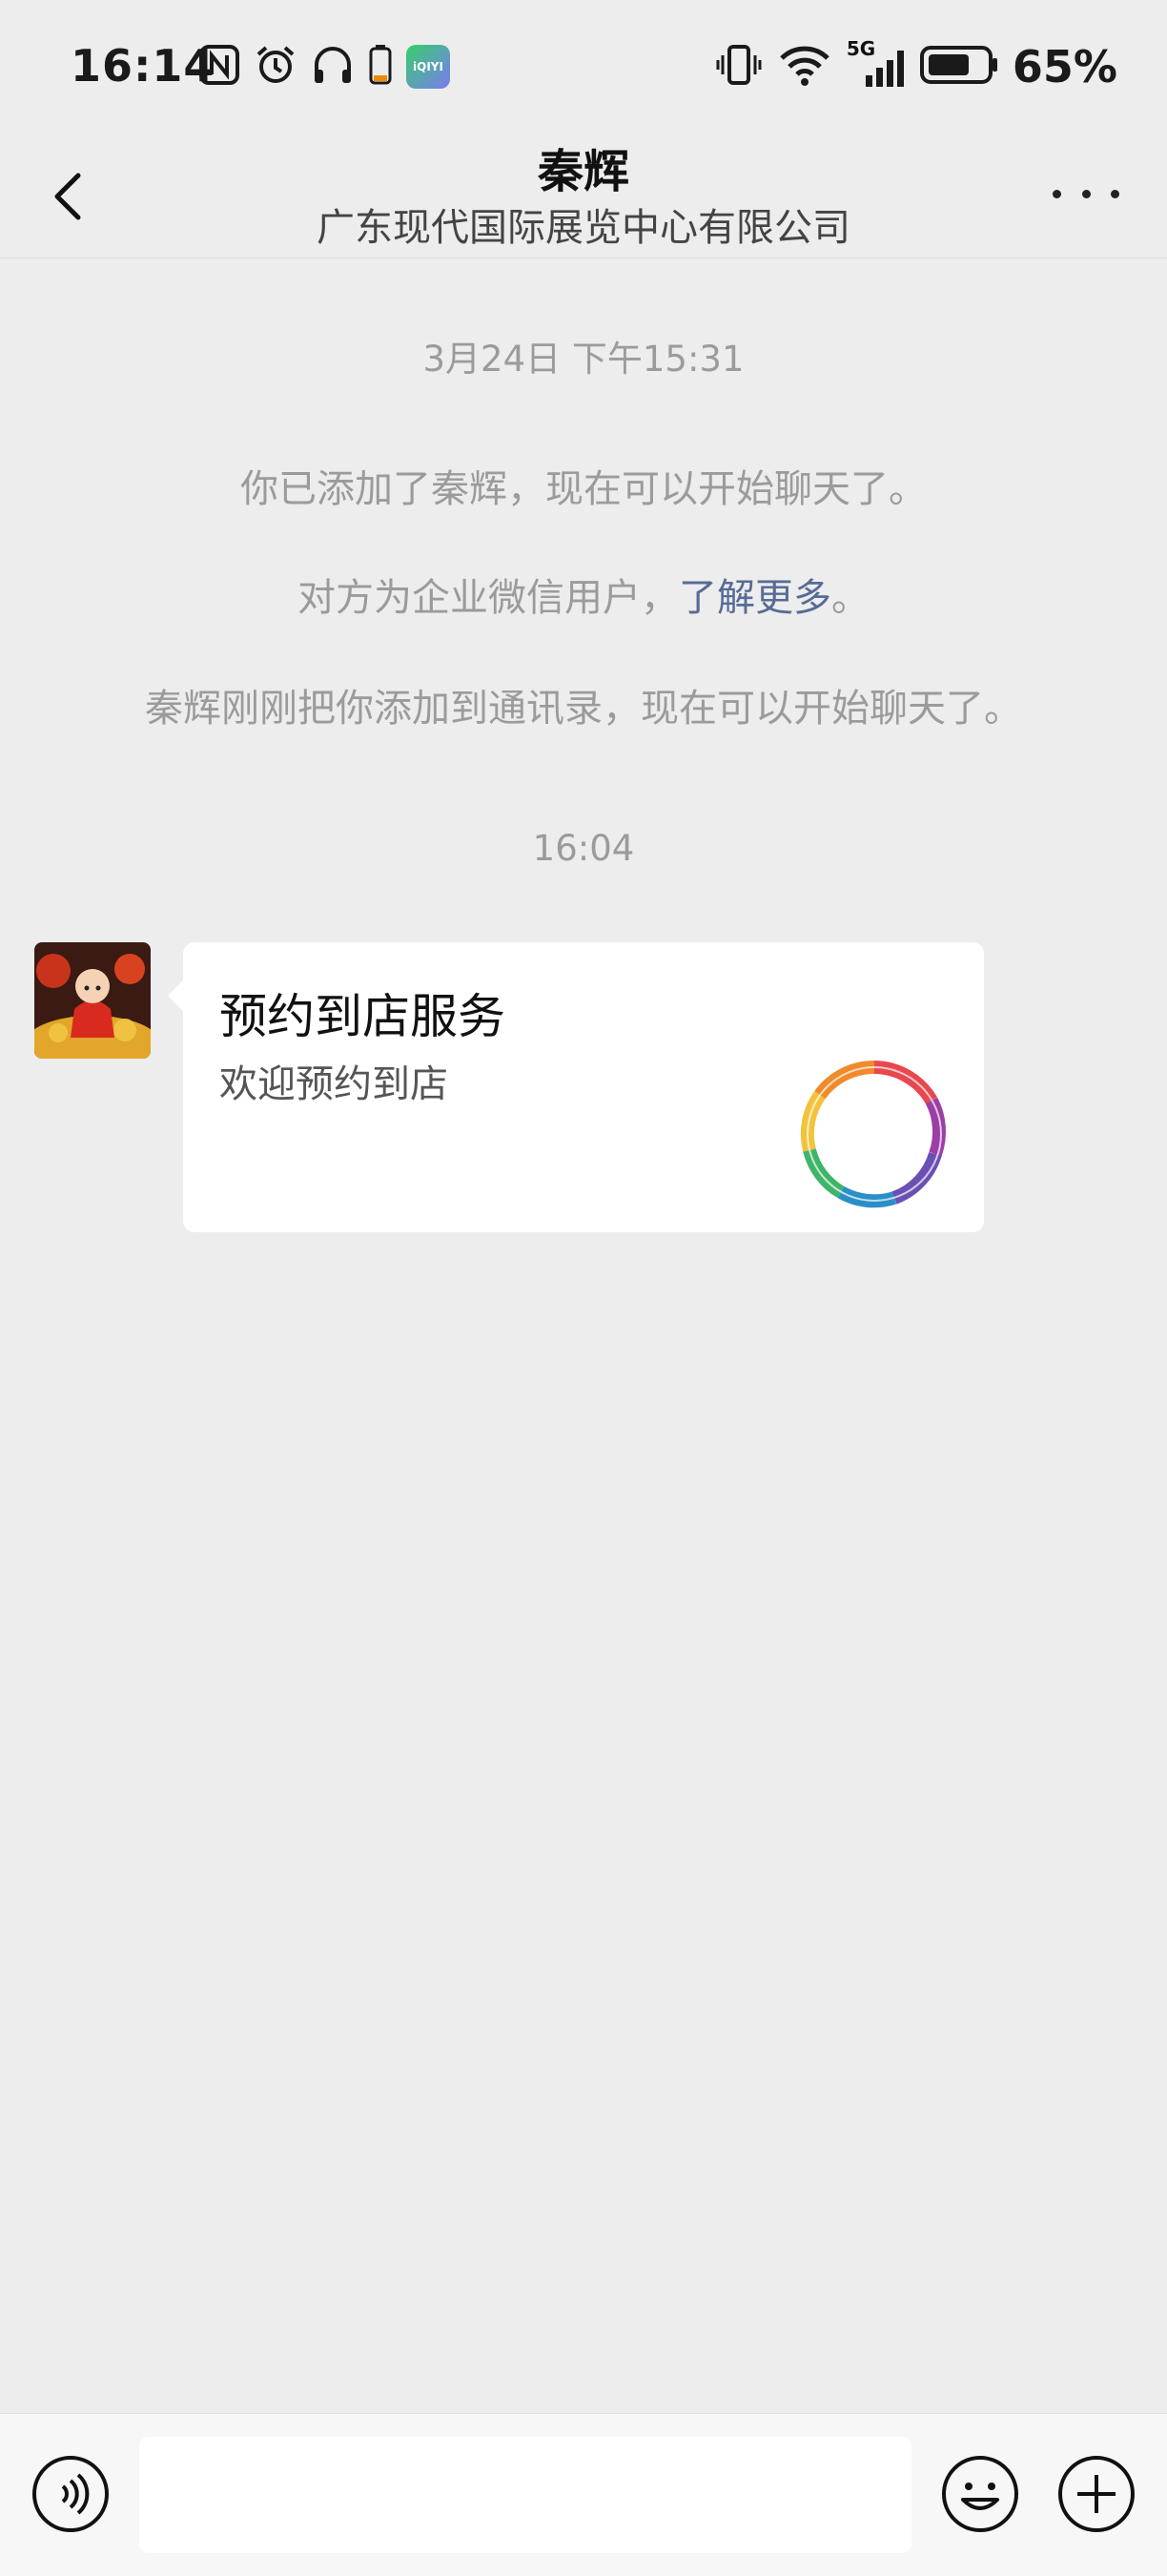  I want to click on network-type-label: 5G, so click(861, 48).